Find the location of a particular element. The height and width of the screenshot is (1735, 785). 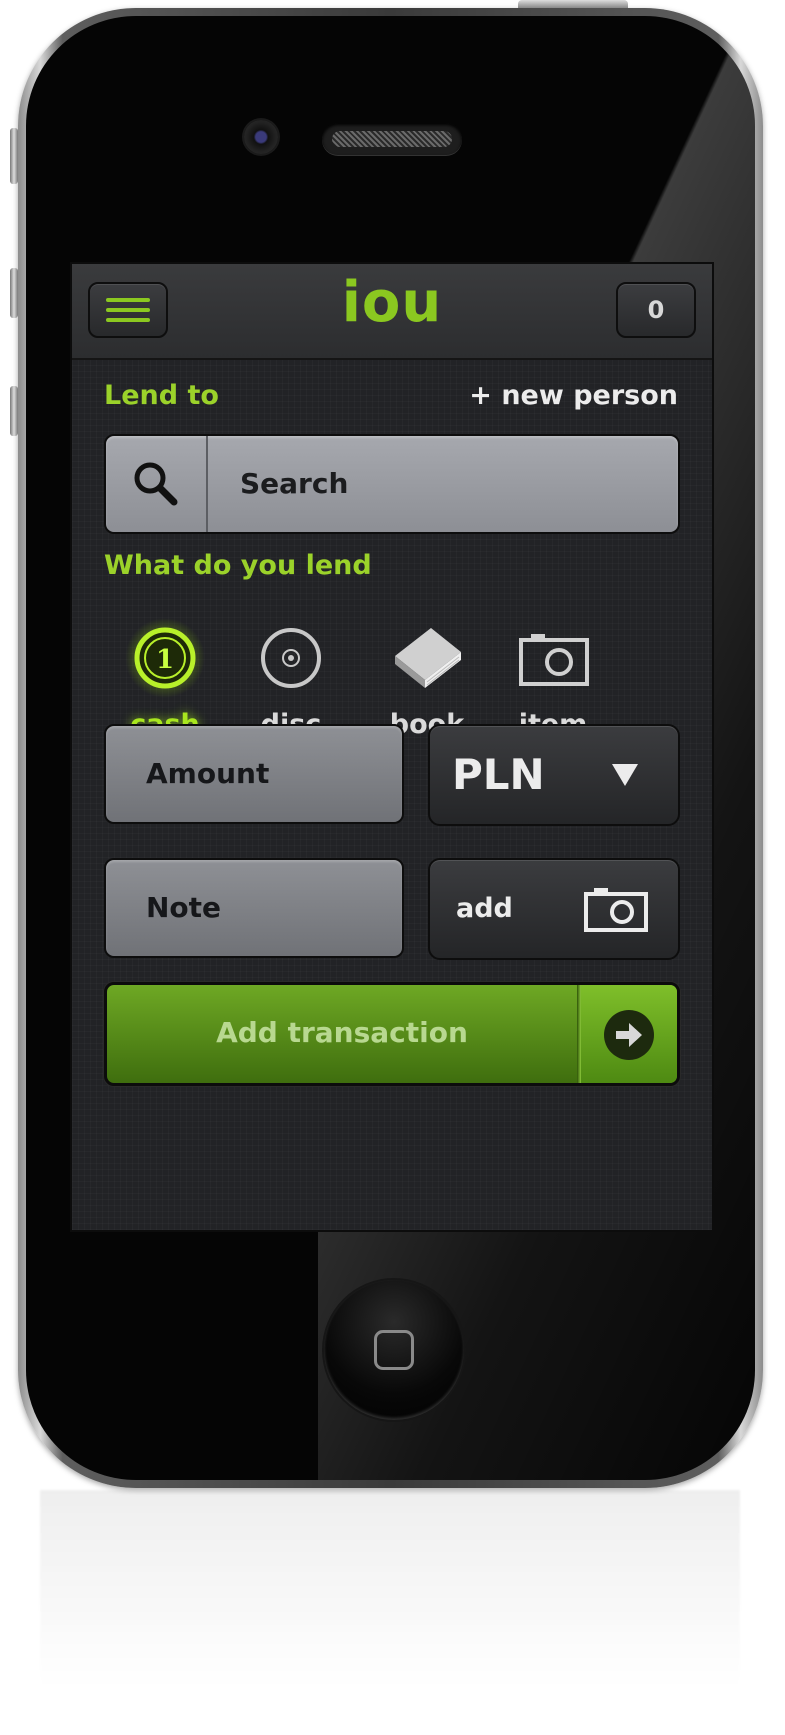

amount-field: Amount is located at coordinates (254, 774).